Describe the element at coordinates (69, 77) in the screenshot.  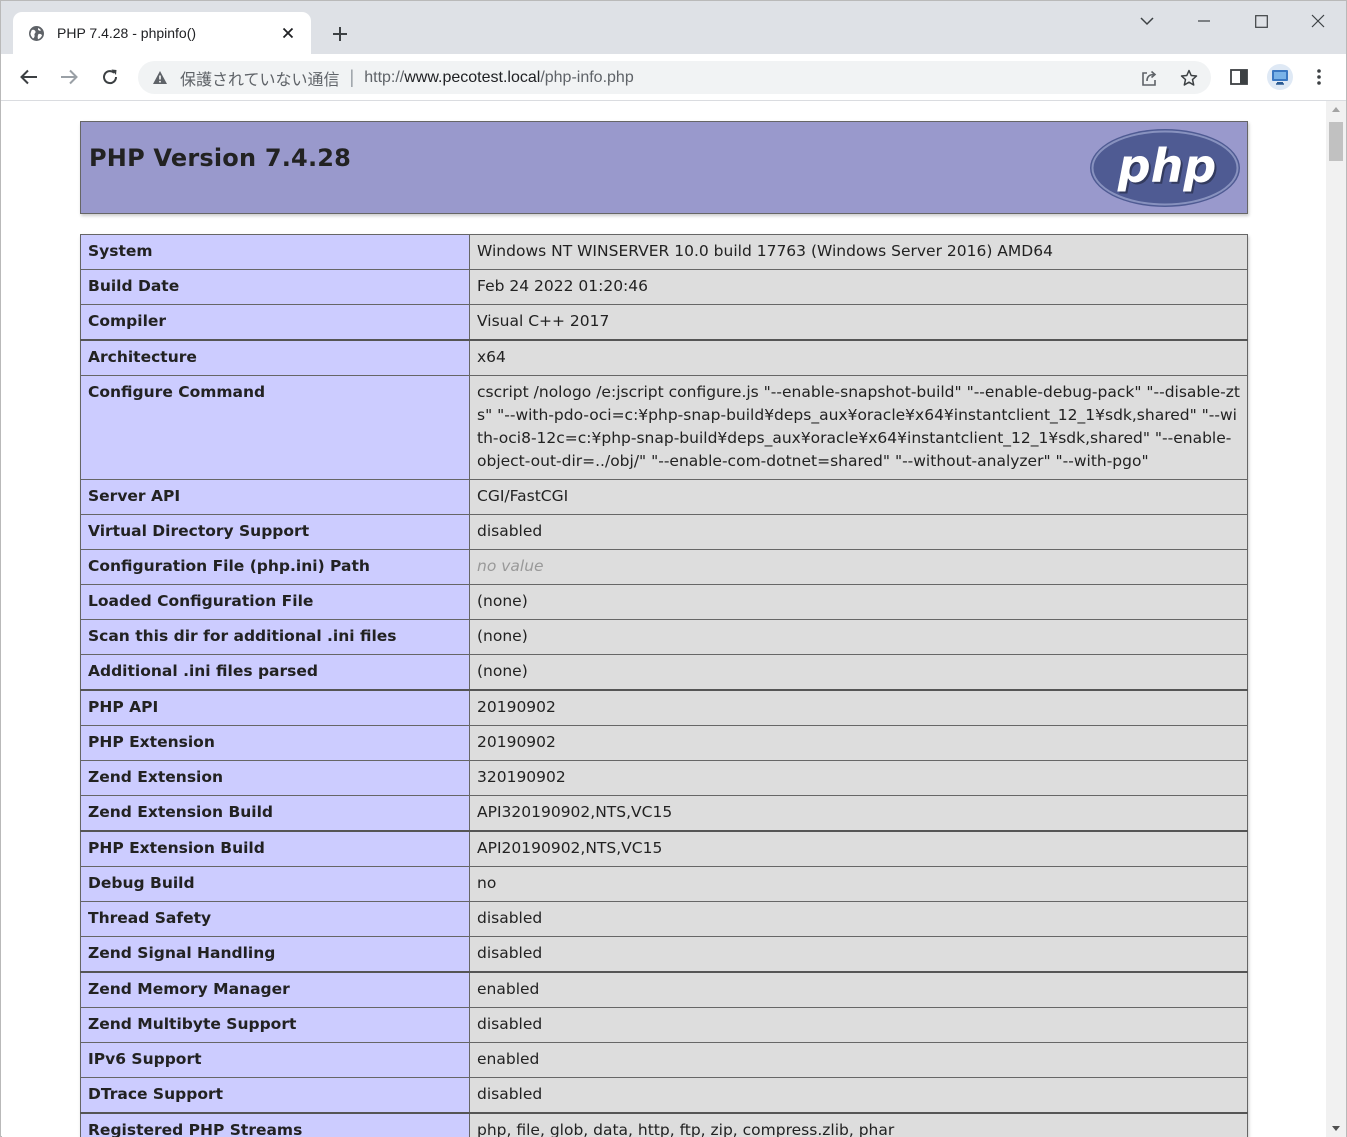
I see `forward-arrow-icon` at that location.